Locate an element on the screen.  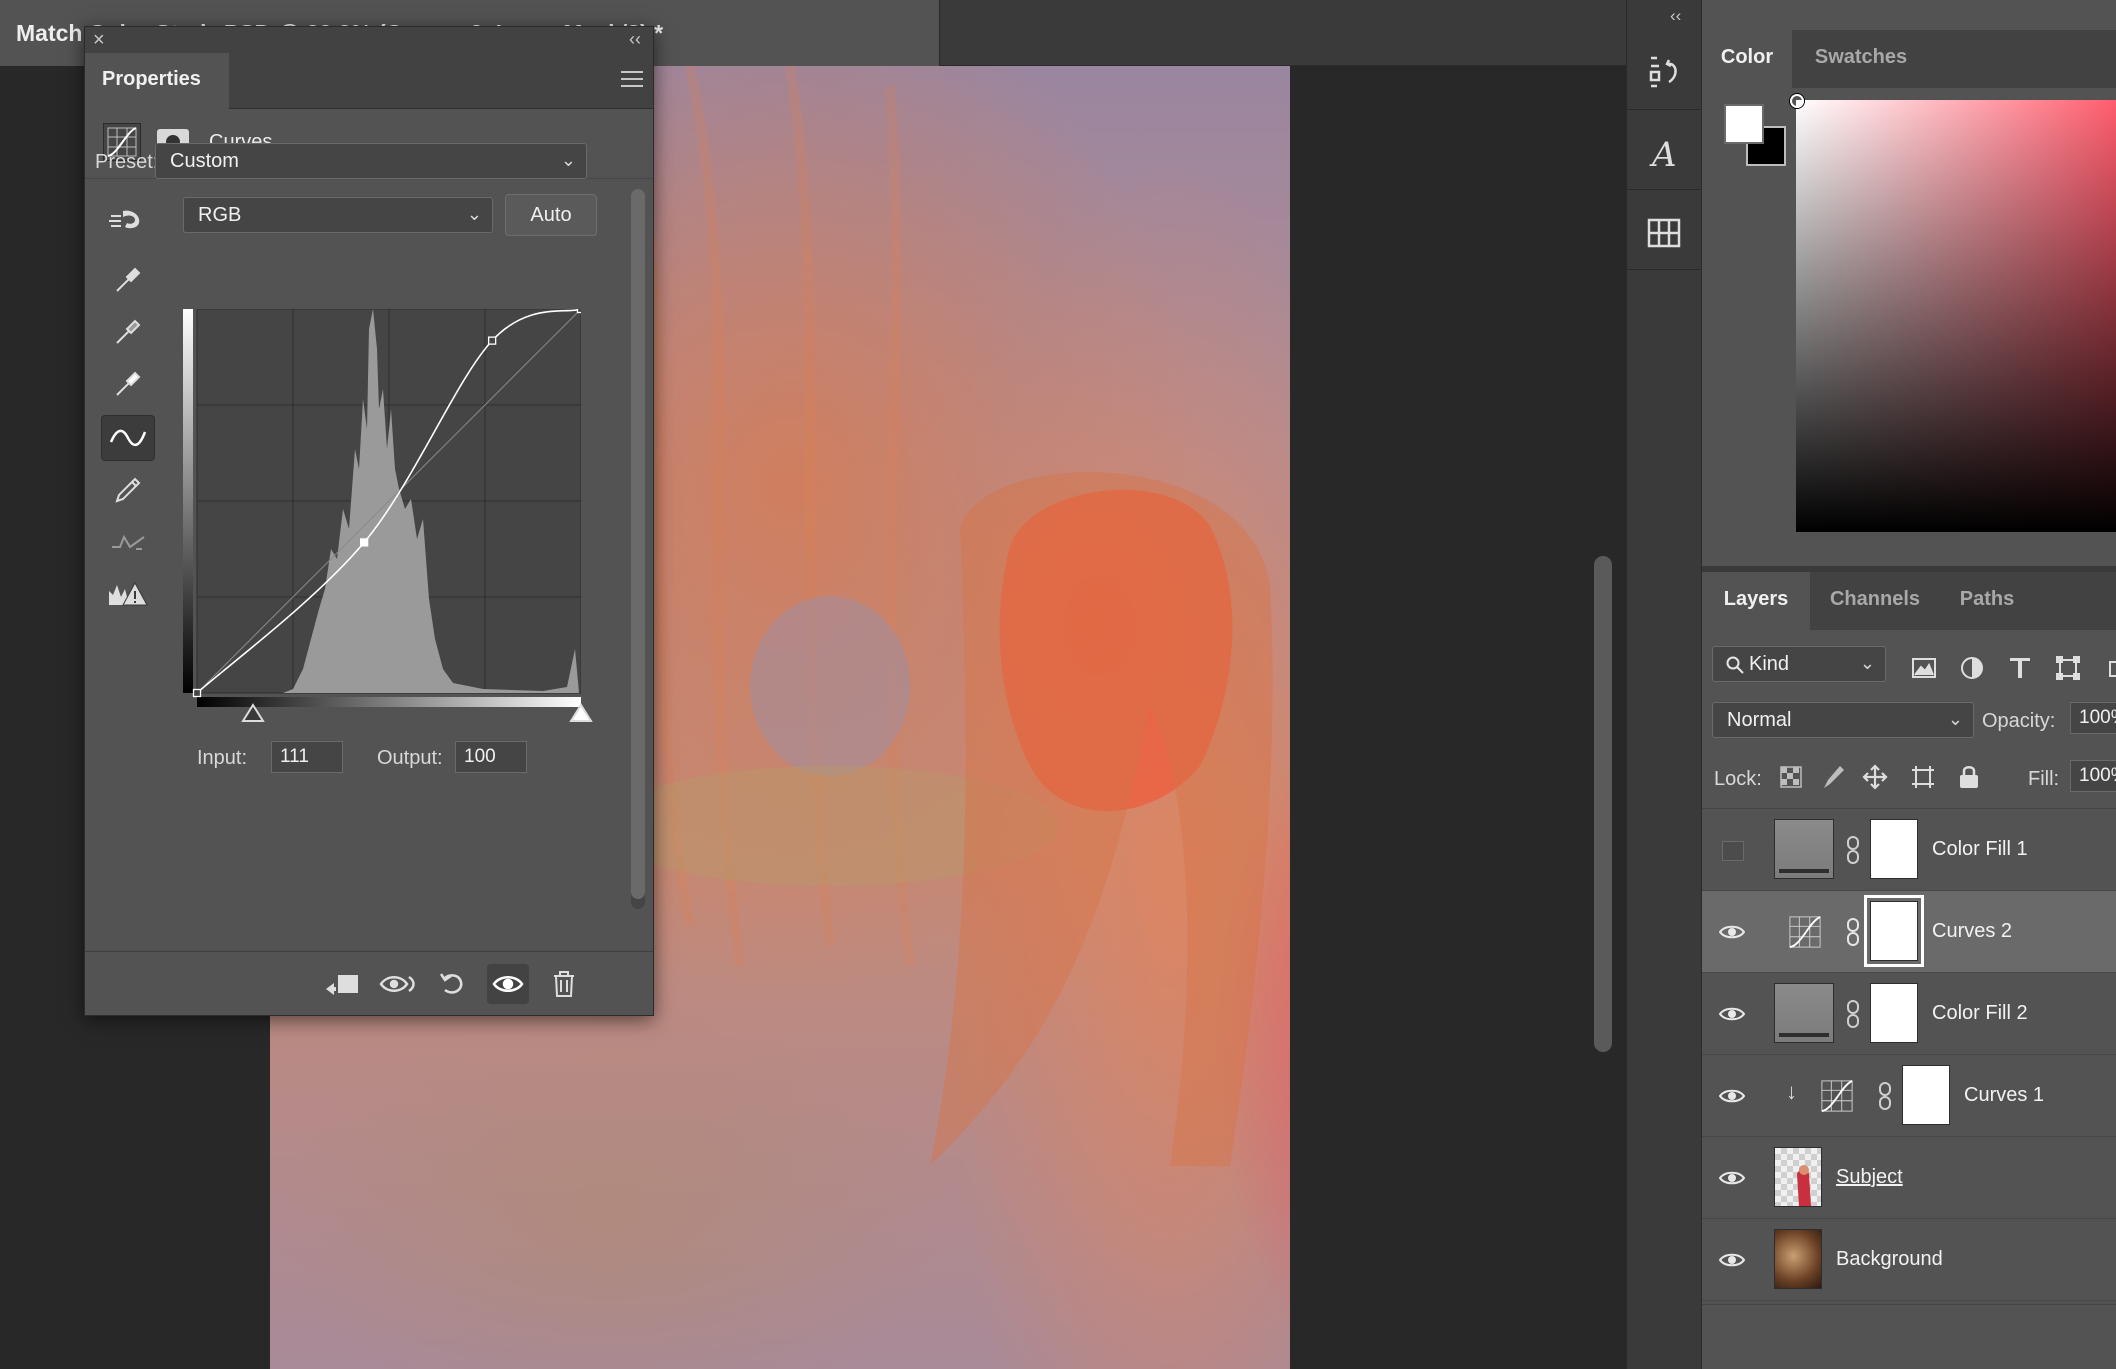
tab-paths: Paths is located at coordinates (1987, 601).